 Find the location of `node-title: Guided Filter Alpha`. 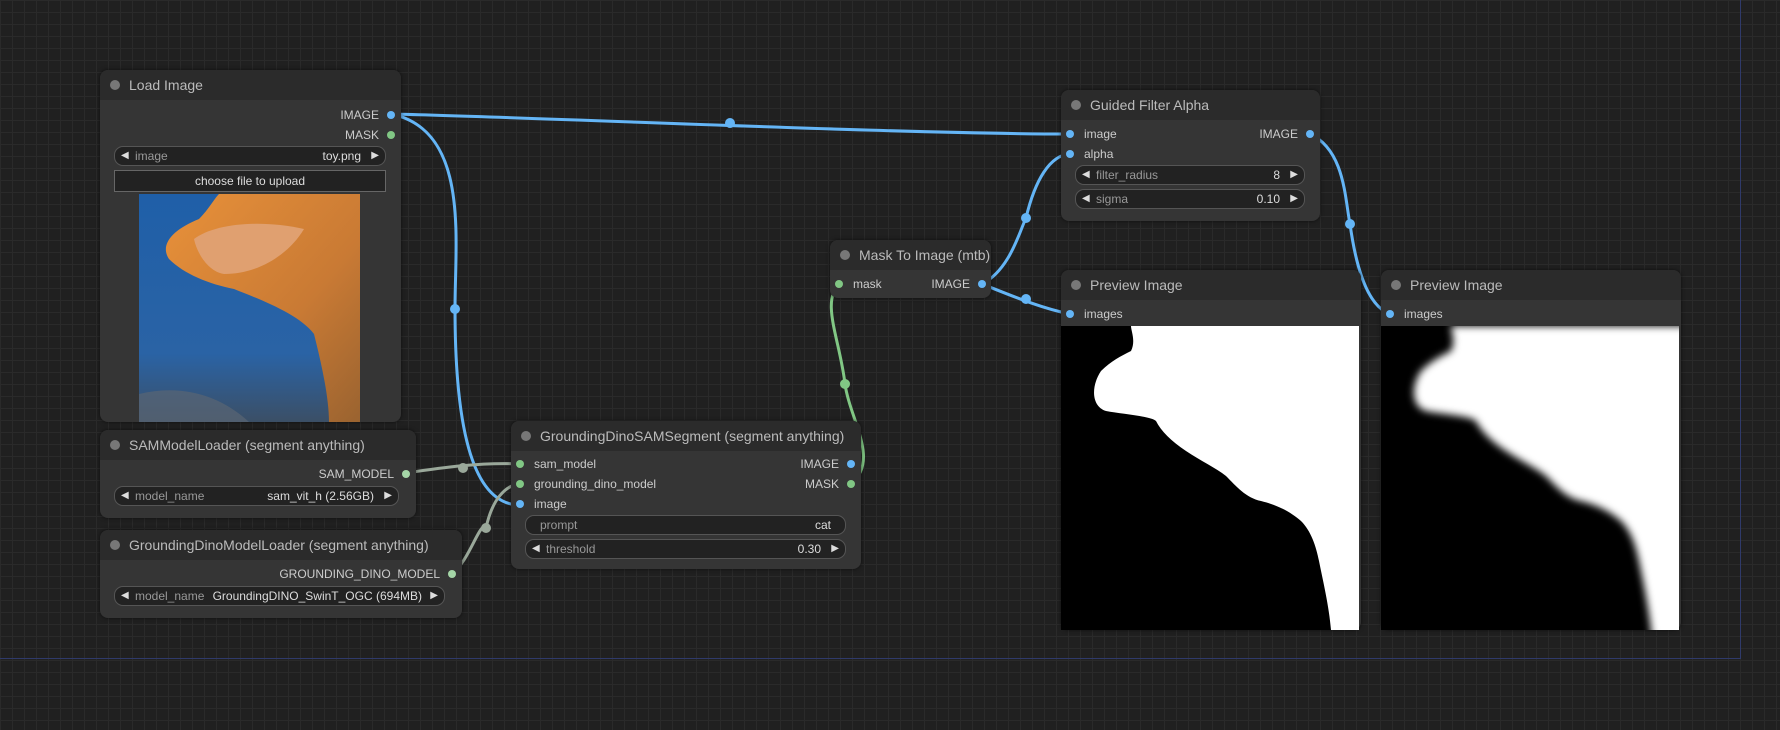

node-title: Guided Filter Alpha is located at coordinates (1190, 105).